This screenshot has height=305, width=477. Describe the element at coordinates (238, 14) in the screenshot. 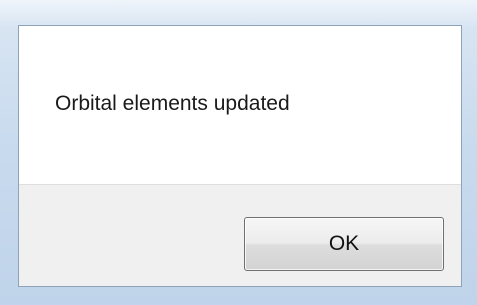

I see `title-bar` at that location.